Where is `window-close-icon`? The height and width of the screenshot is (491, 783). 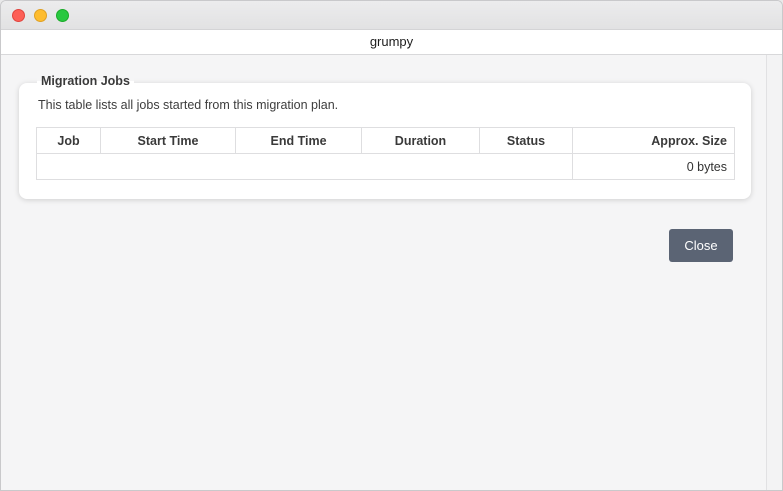 window-close-icon is located at coordinates (18, 15).